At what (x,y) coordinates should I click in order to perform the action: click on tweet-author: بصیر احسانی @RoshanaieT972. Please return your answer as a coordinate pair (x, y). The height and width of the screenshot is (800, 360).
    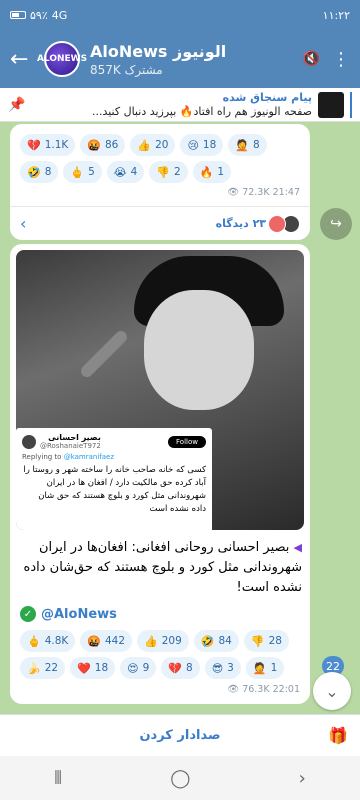
    Looking at the image, I should click on (61, 441).